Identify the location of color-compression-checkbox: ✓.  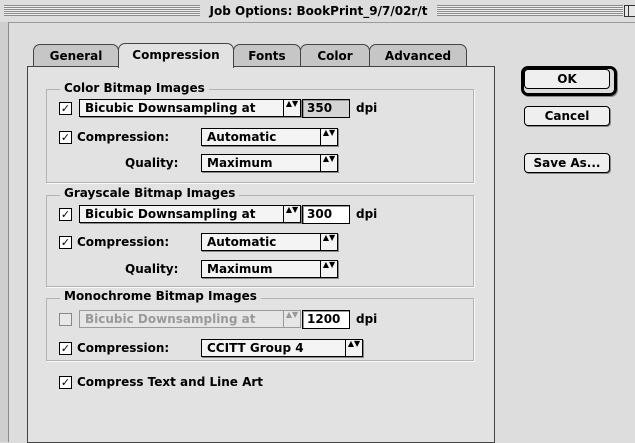
(65, 137).